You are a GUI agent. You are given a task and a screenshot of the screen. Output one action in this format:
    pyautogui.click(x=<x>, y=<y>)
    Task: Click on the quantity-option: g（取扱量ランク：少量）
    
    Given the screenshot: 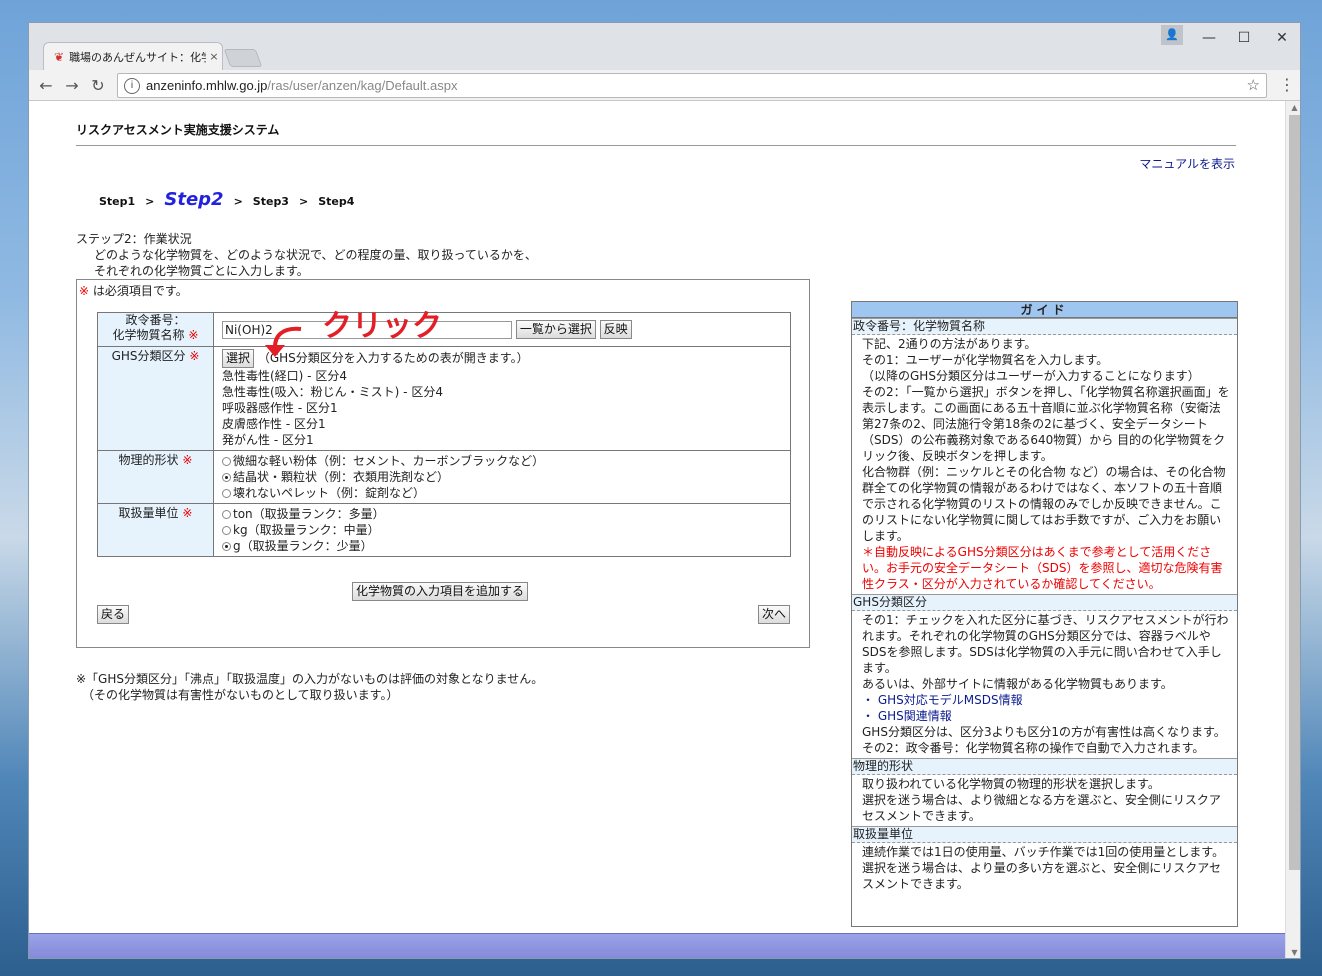 What is the action you would take?
    pyautogui.click(x=502, y=546)
    